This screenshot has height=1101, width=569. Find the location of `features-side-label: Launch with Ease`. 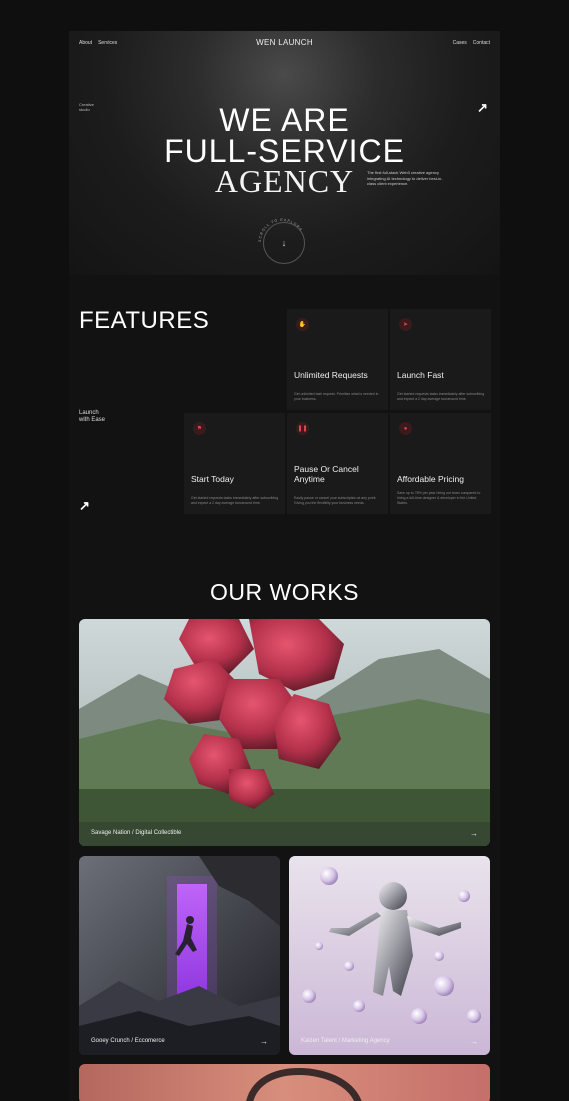

features-side-label: Launch with Ease is located at coordinates (92, 416).